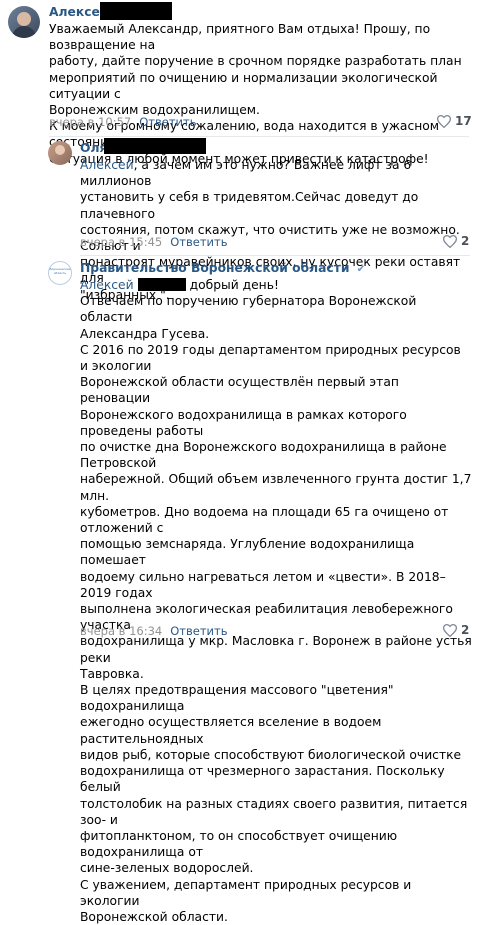 The width and height of the screenshot is (477, 925). What do you see at coordinates (361, 269) in the screenshot?
I see `verified-icon: ✔` at bounding box center [361, 269].